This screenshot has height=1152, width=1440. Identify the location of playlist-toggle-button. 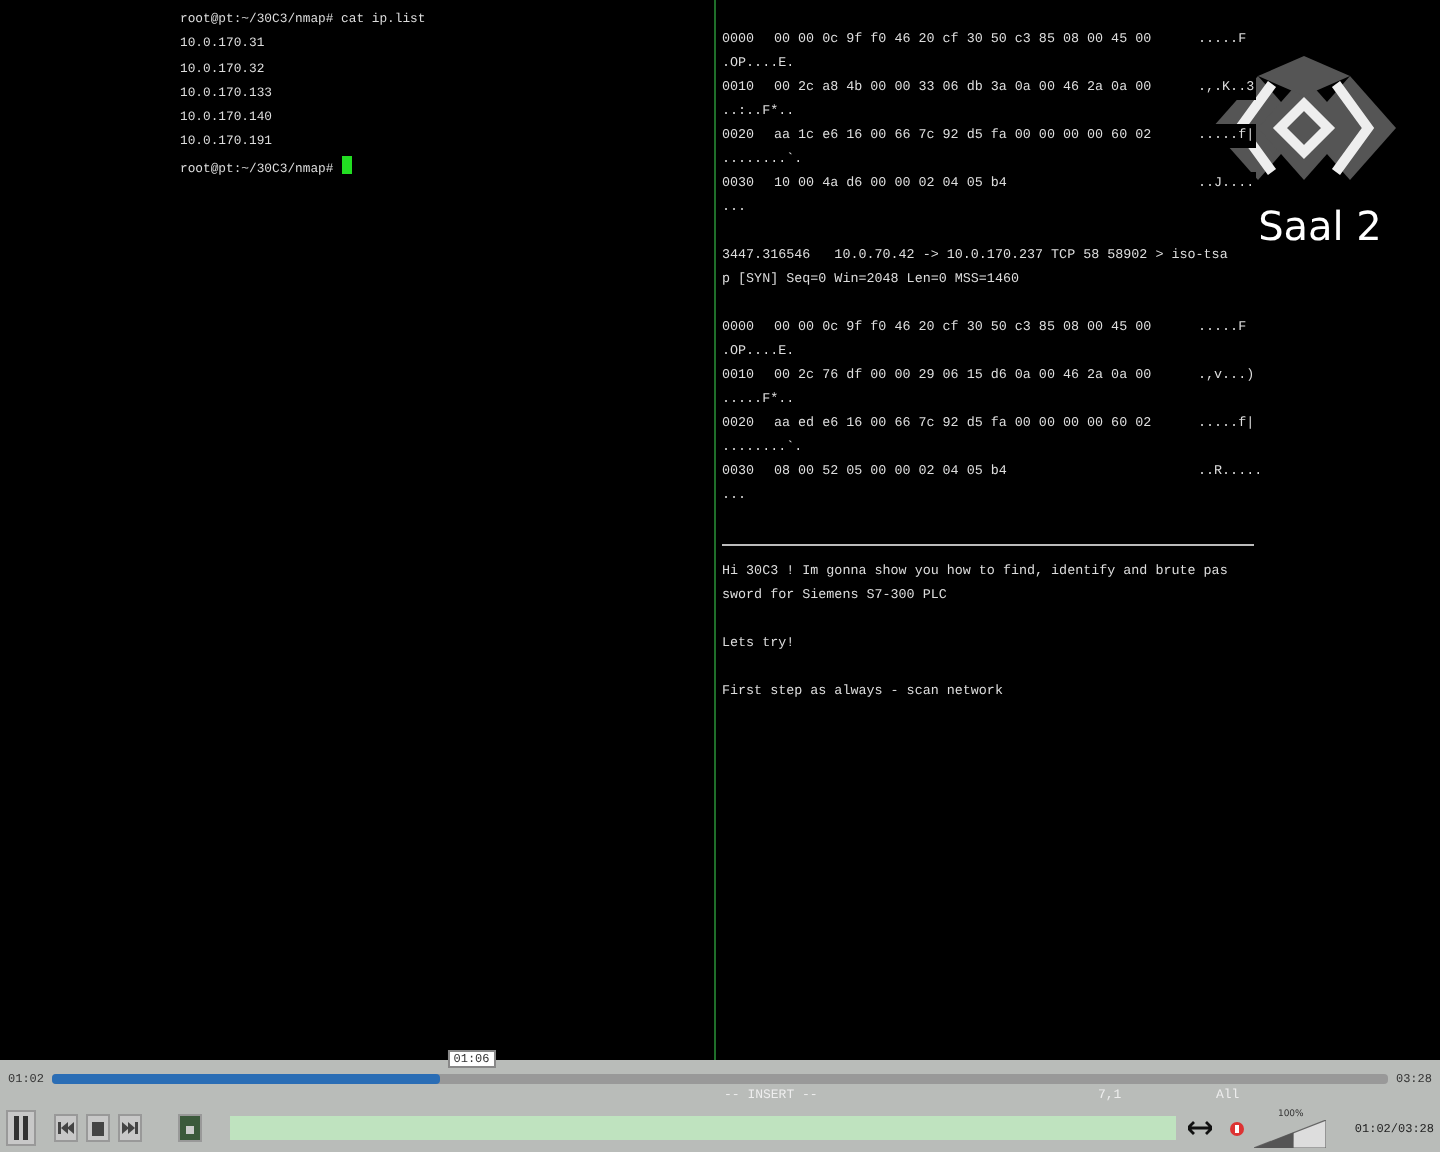
(190, 1128).